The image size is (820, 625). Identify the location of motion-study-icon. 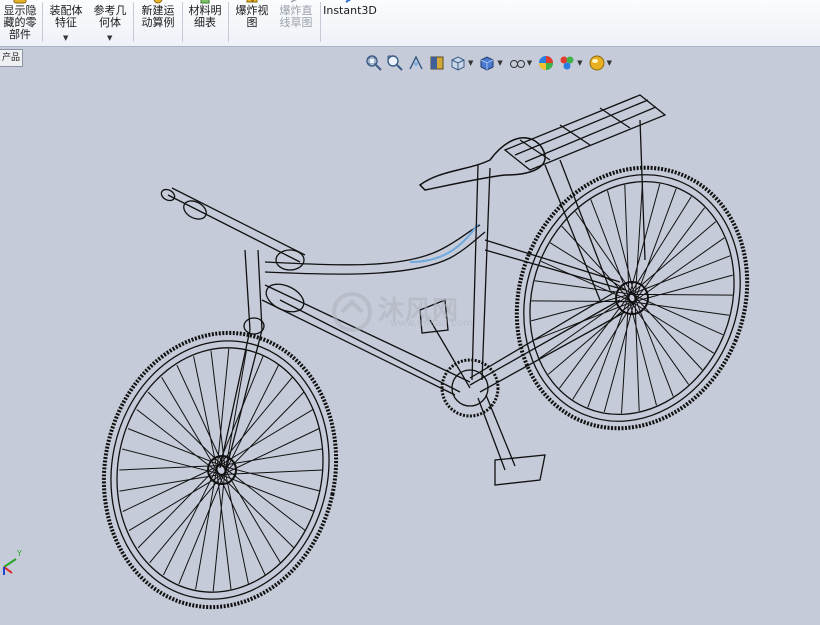
(158, 2).